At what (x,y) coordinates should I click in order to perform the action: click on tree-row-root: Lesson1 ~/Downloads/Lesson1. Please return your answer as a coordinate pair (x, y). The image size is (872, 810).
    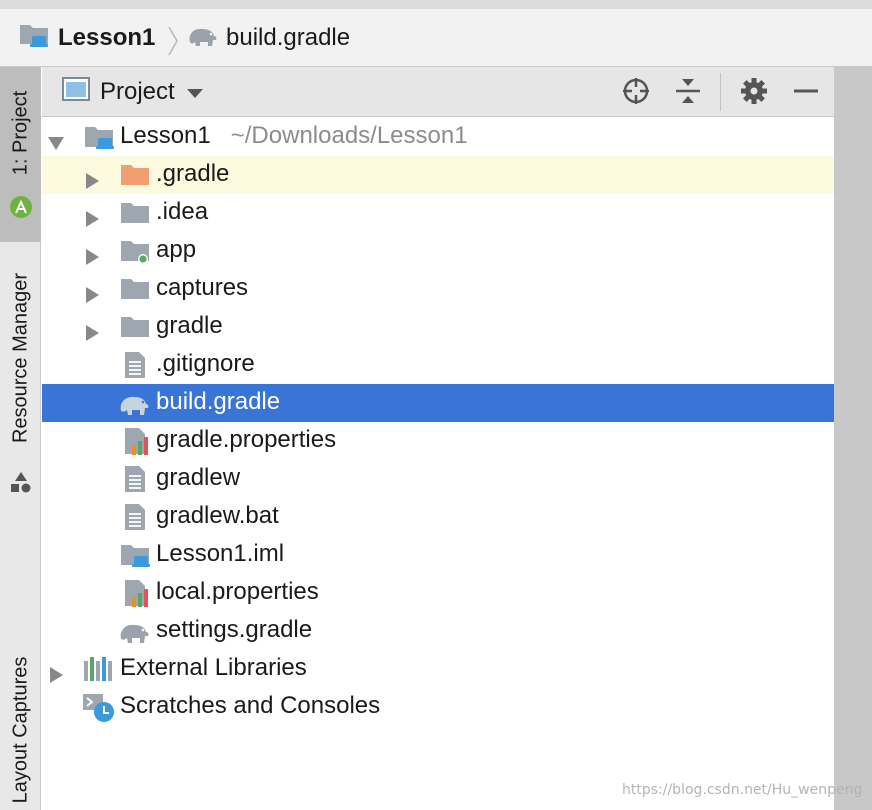
    Looking at the image, I should click on (438, 137).